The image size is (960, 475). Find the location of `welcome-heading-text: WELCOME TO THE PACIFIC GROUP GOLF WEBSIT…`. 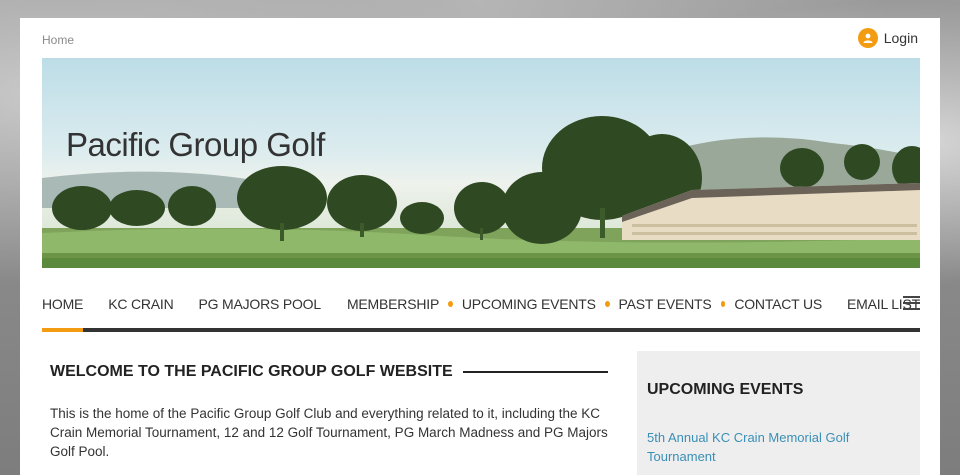

welcome-heading-text: WELCOME TO THE PACIFIC GROUP GOLF WEBSIT… is located at coordinates (251, 371).